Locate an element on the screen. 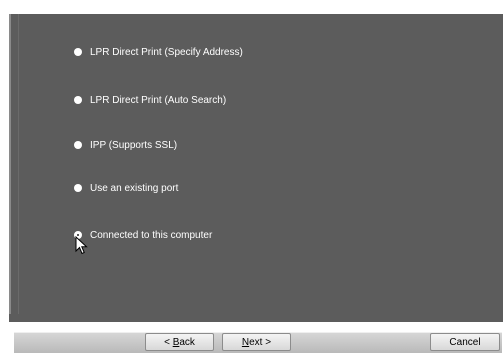 This screenshot has width=503, height=356. back-mnemonic: B is located at coordinates (176, 342).